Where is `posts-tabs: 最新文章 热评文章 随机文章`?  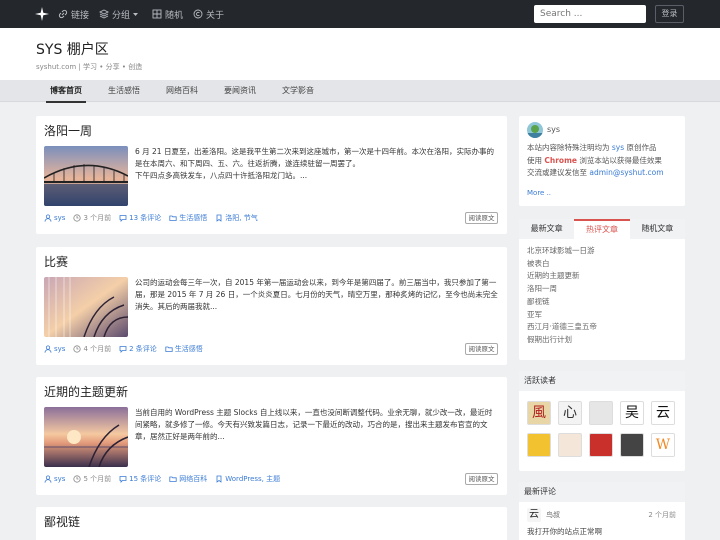 posts-tabs: 最新文章 热评文章 随机文章 is located at coordinates (602, 229).